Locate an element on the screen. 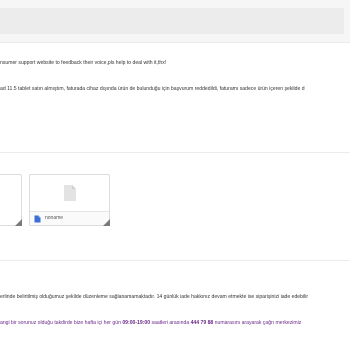  contact-phone: 444 79 88 is located at coordinates (202, 323).